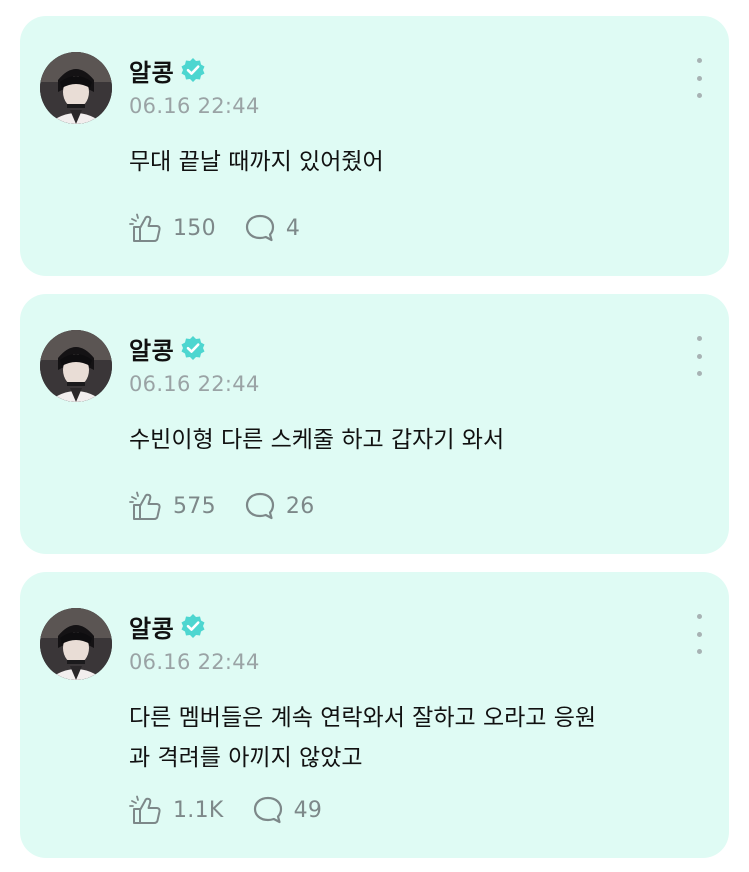  What do you see at coordinates (300, 506) in the screenshot?
I see `comment-count: 26` at bounding box center [300, 506].